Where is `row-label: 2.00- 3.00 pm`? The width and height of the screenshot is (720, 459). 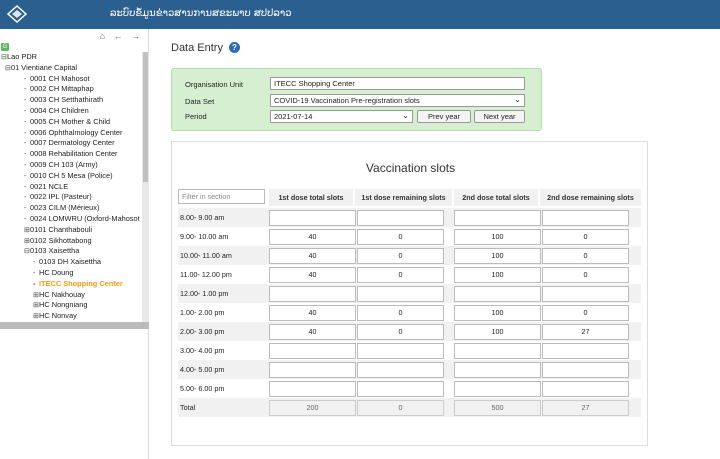 row-label: 2.00- 3.00 pm is located at coordinates (202, 331).